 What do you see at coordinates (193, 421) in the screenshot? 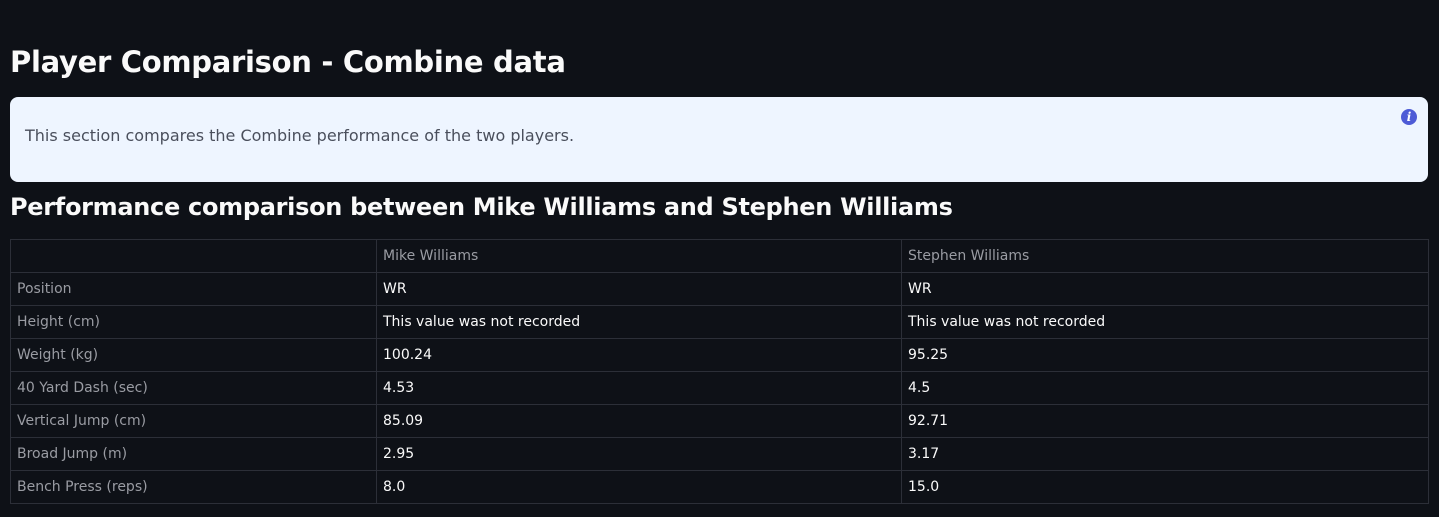
I see `row-label: Vertical Jump (cm)` at bounding box center [193, 421].